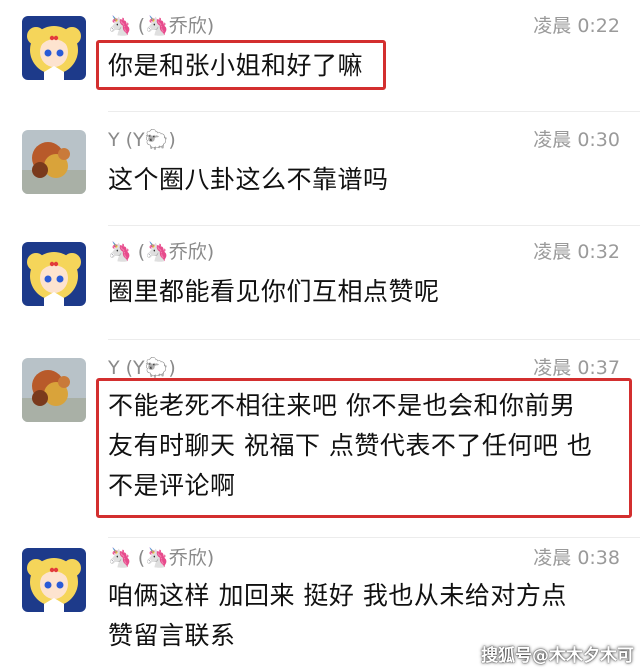 The height and width of the screenshot is (672, 640). What do you see at coordinates (337, 595) in the screenshot?
I see `message-line: 咱俩这样 加回来 挺好 我也从未给对方点` at bounding box center [337, 595].